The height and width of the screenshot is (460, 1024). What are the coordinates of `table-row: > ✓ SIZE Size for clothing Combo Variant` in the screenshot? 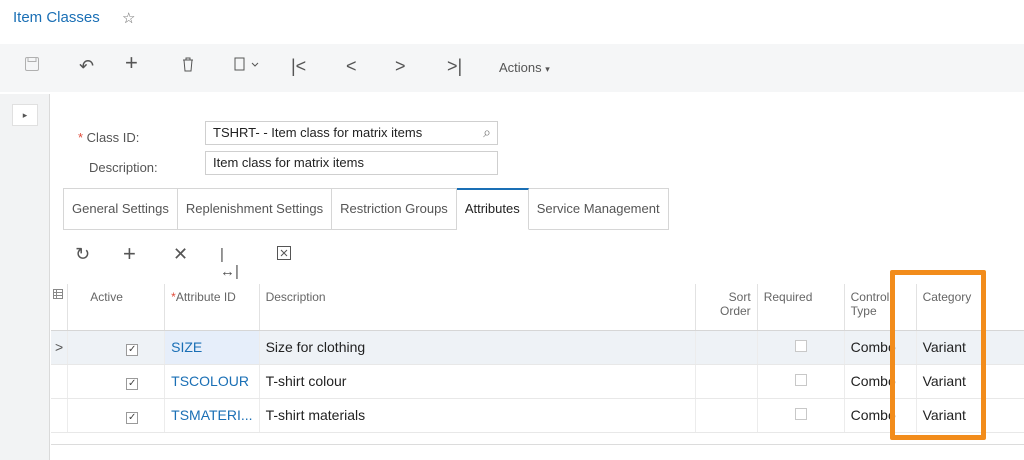 It's located at (537, 347).